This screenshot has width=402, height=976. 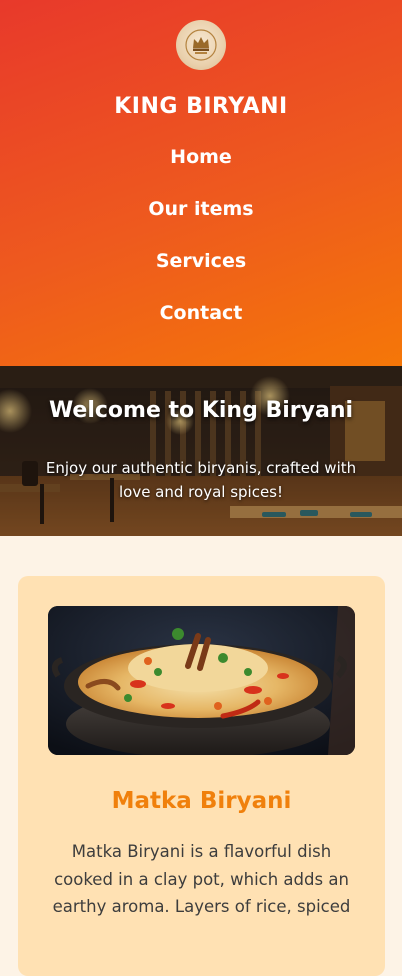 I want to click on nav-contact: Contact, so click(x=201, y=313).